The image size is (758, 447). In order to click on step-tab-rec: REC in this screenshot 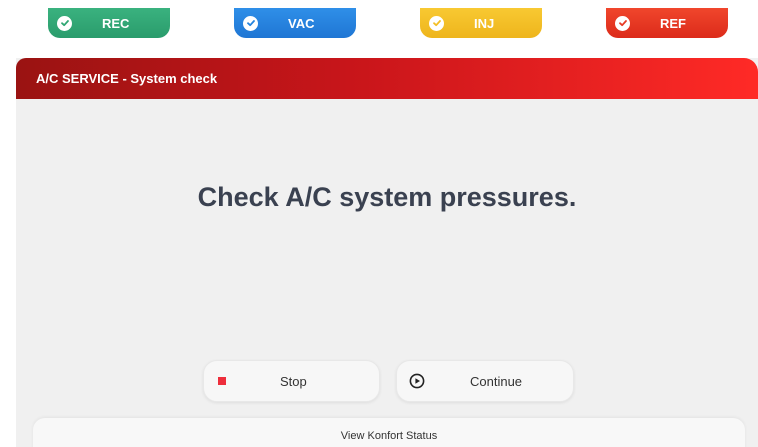, I will do `click(109, 23)`.